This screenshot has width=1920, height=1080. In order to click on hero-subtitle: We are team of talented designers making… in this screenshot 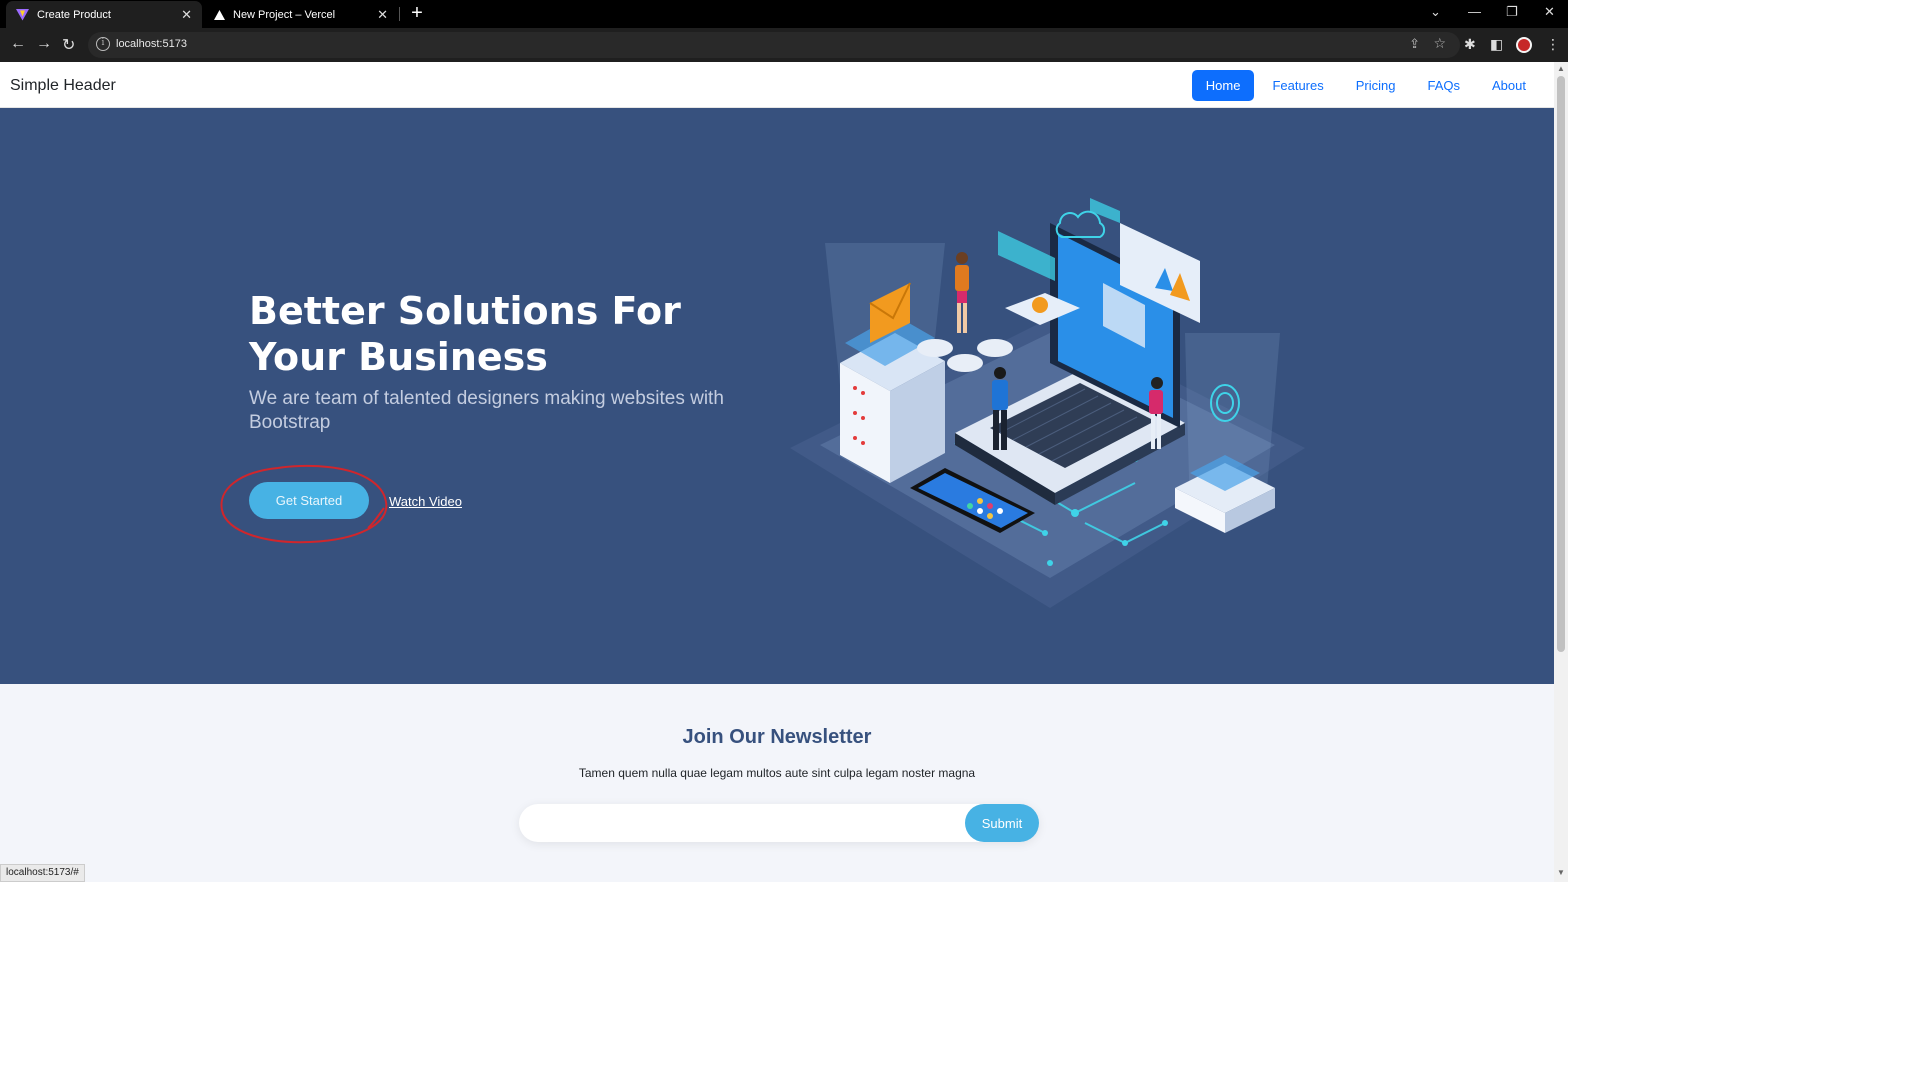, I will do `click(486, 410)`.